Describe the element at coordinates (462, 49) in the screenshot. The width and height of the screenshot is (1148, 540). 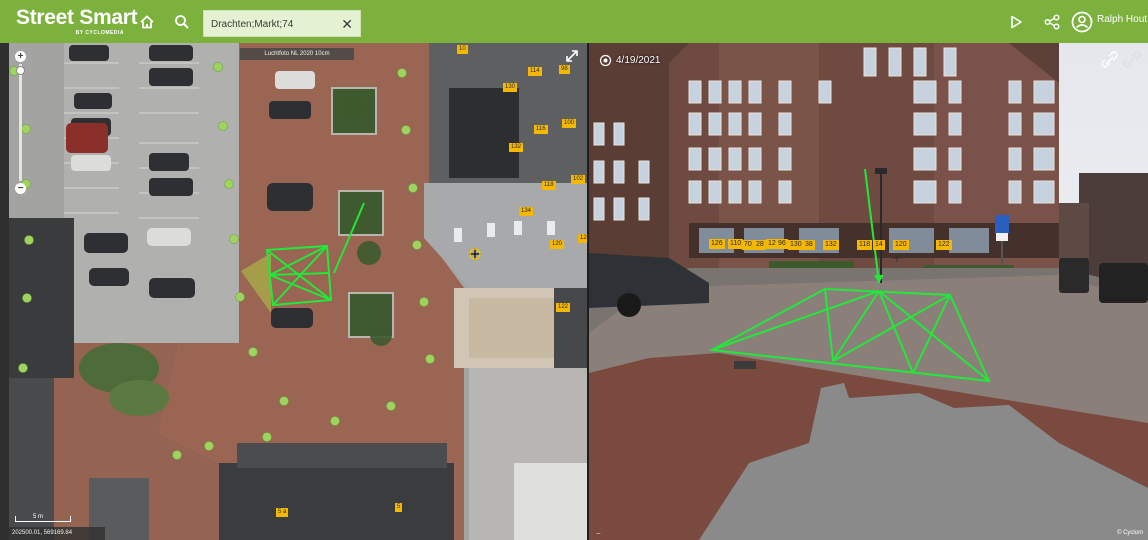
I see `address-tag: 10` at that location.